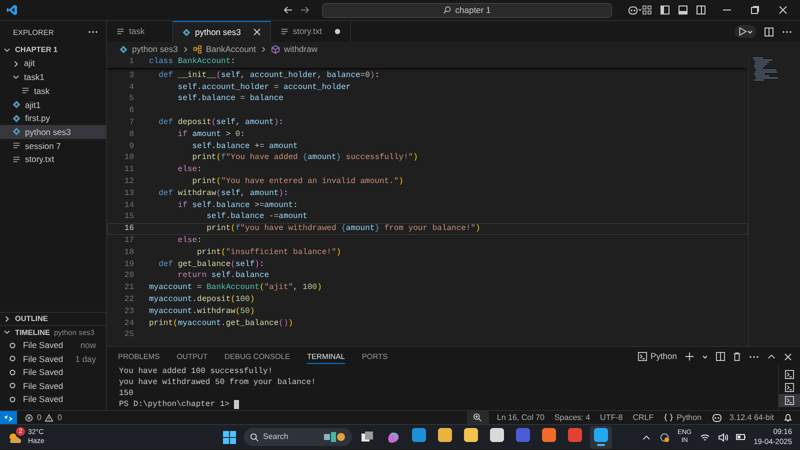 The width and height of the screenshot is (800, 450). I want to click on file-tree-item: task, so click(53, 91).